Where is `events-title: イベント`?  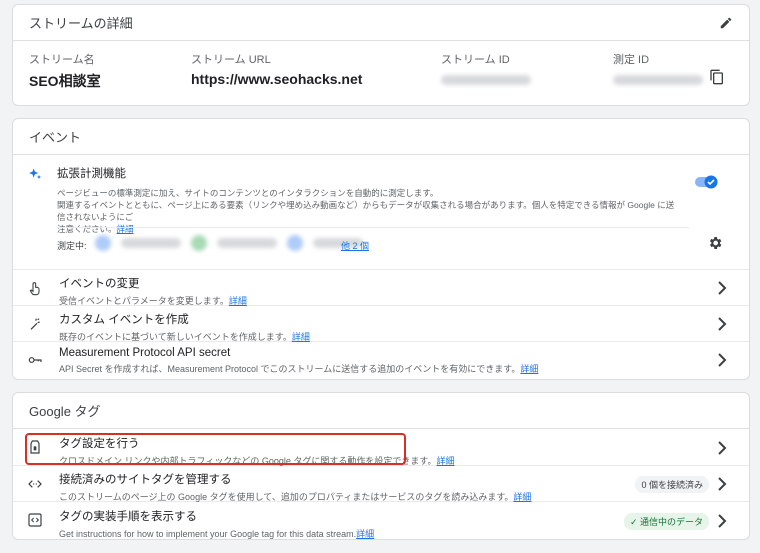 events-title: イベント is located at coordinates (55, 137).